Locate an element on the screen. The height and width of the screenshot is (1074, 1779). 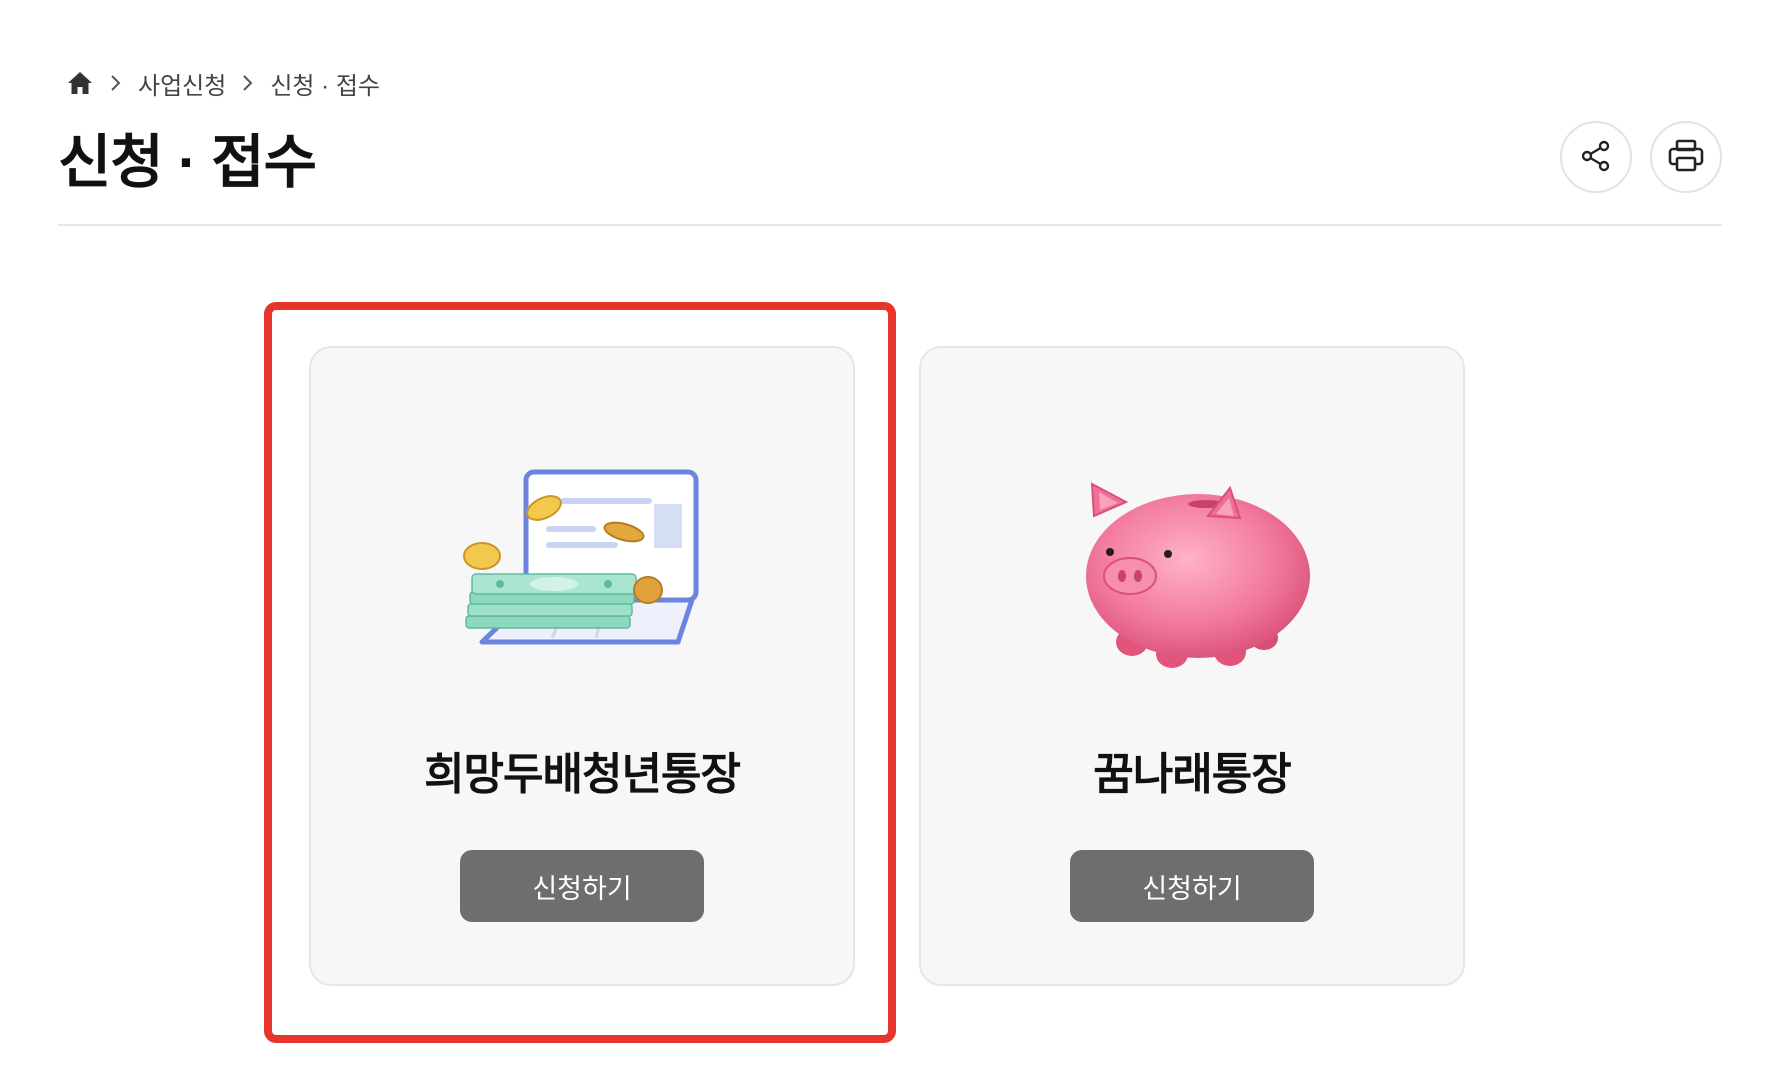
page-title: 신청 · 접수 is located at coordinates (187, 162).